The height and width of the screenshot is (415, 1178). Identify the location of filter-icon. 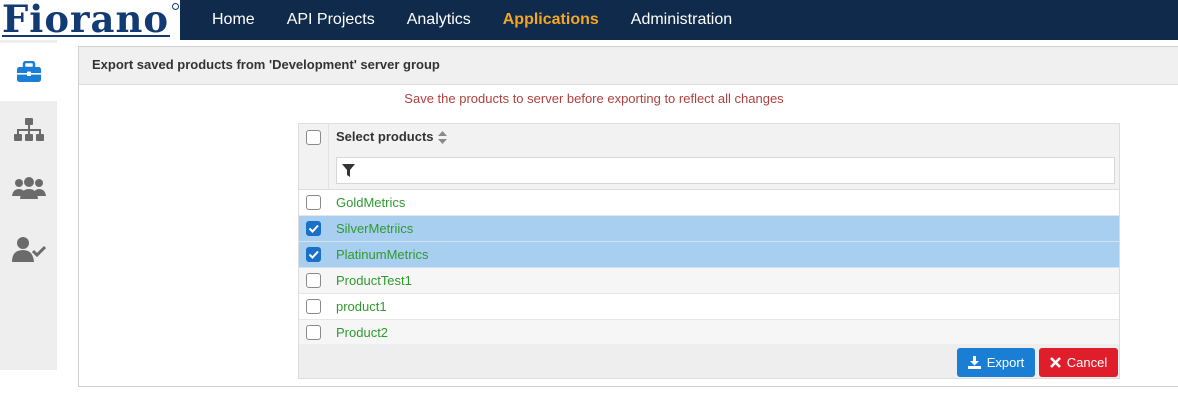
(348, 170).